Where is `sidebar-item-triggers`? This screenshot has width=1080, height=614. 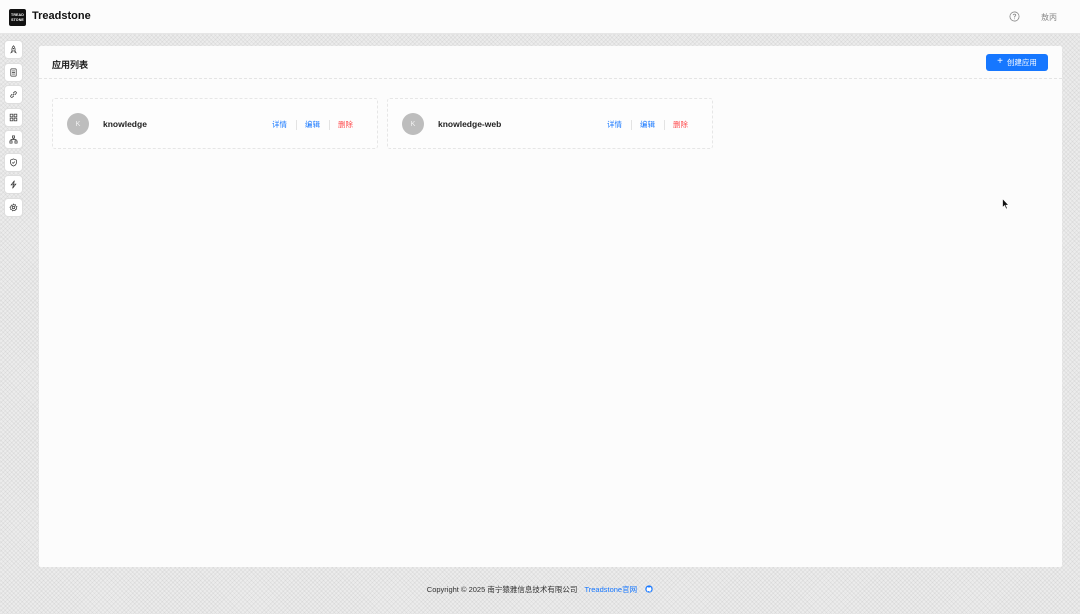 sidebar-item-triggers is located at coordinates (13, 184).